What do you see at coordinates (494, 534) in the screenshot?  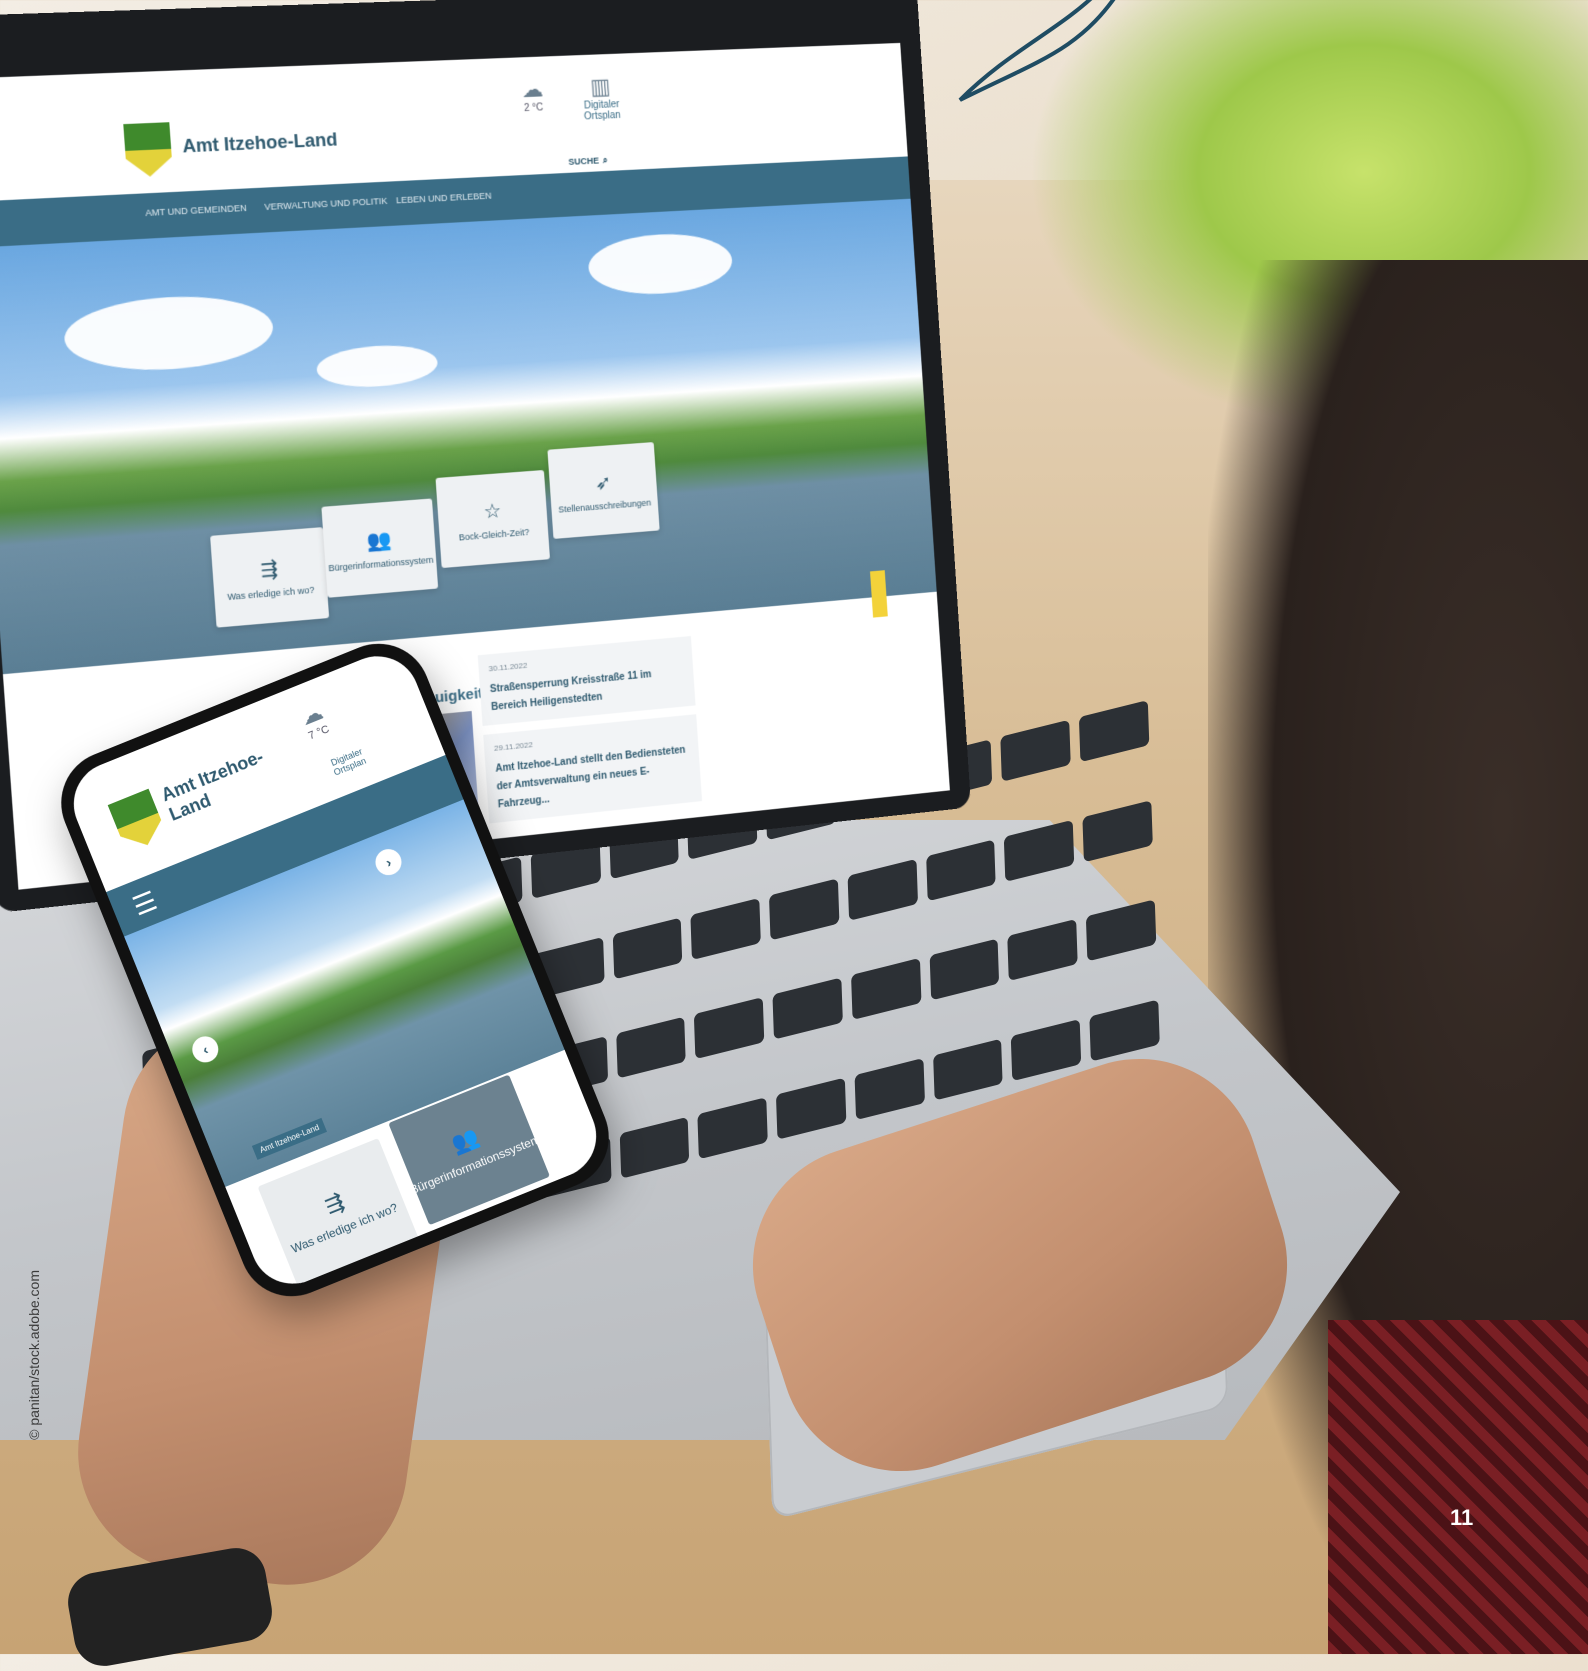 I see `tile-label: Bock-Gleich-Zeit?` at bounding box center [494, 534].